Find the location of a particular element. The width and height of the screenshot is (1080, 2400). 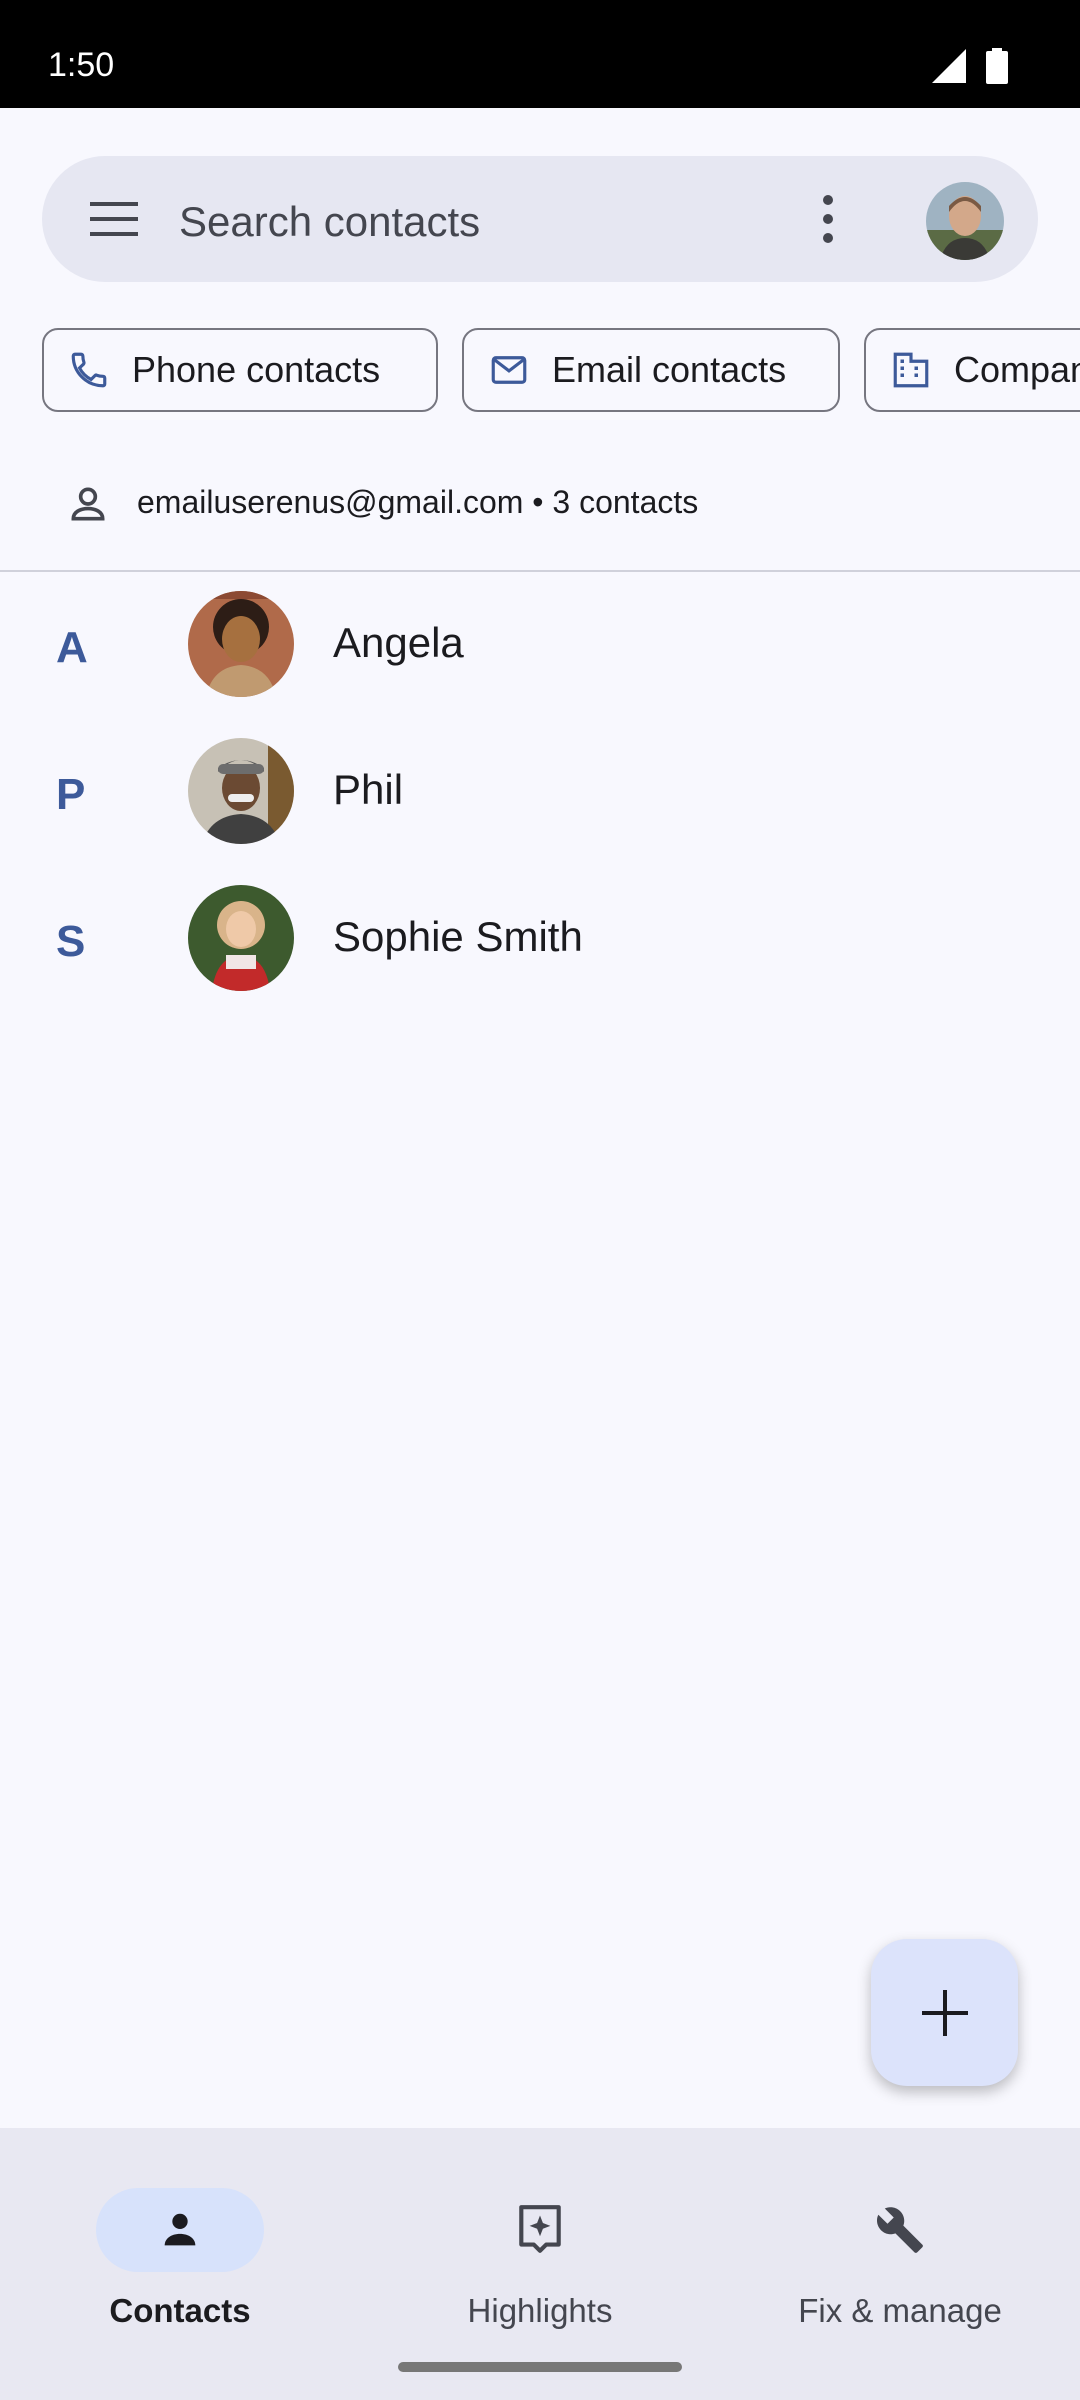

chip-email-contacts: Email contacts is located at coordinates (651, 370).